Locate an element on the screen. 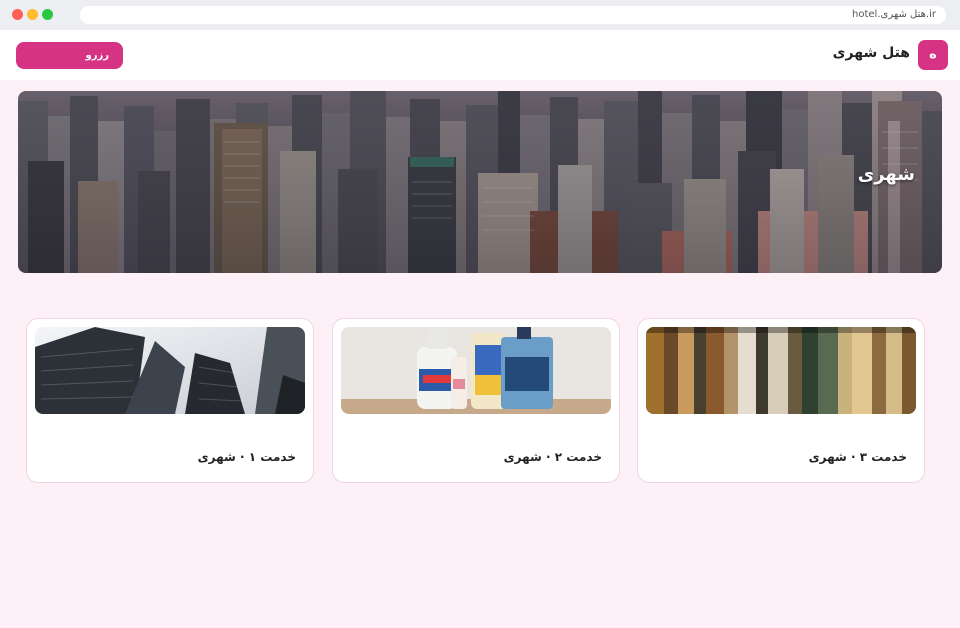 The height and width of the screenshot is (628, 960). card-title: خدمت ۲ · شهری is located at coordinates (552, 457).